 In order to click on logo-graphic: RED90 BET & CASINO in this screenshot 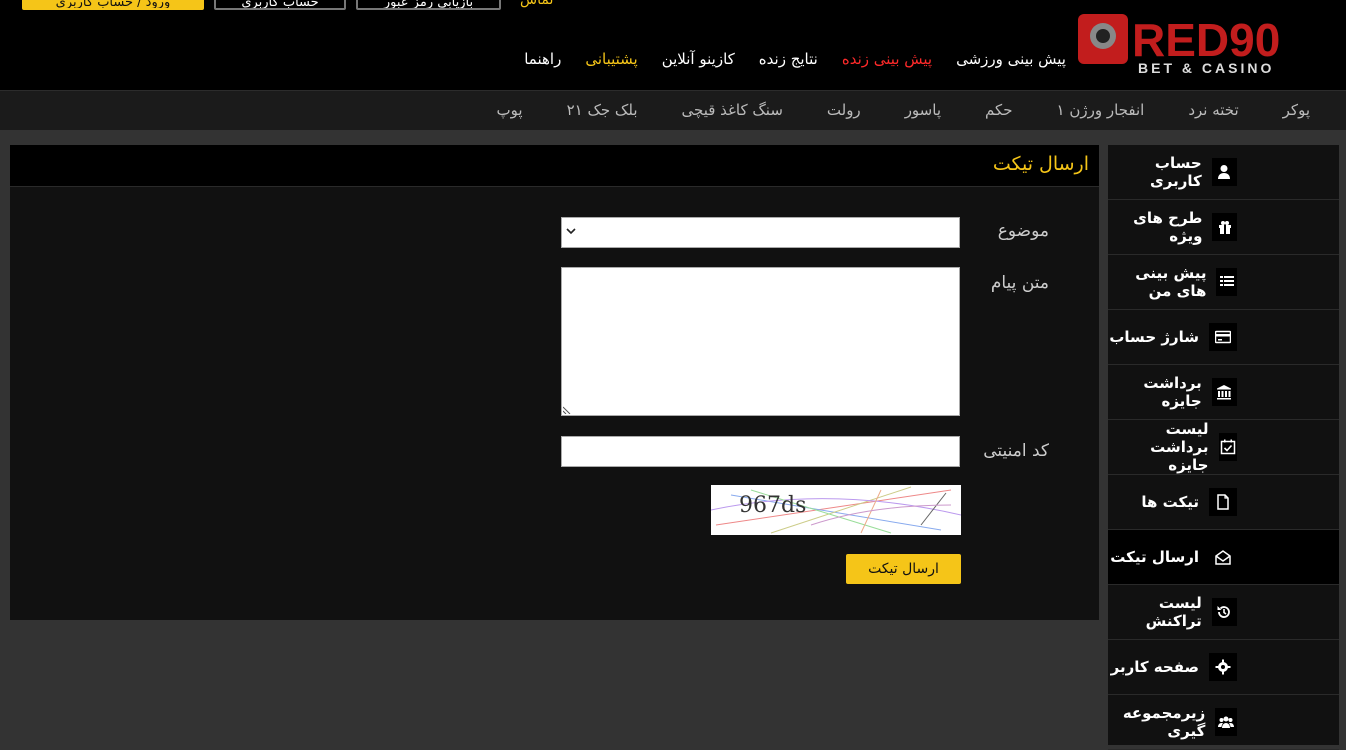, I will do `click(1179, 45)`.